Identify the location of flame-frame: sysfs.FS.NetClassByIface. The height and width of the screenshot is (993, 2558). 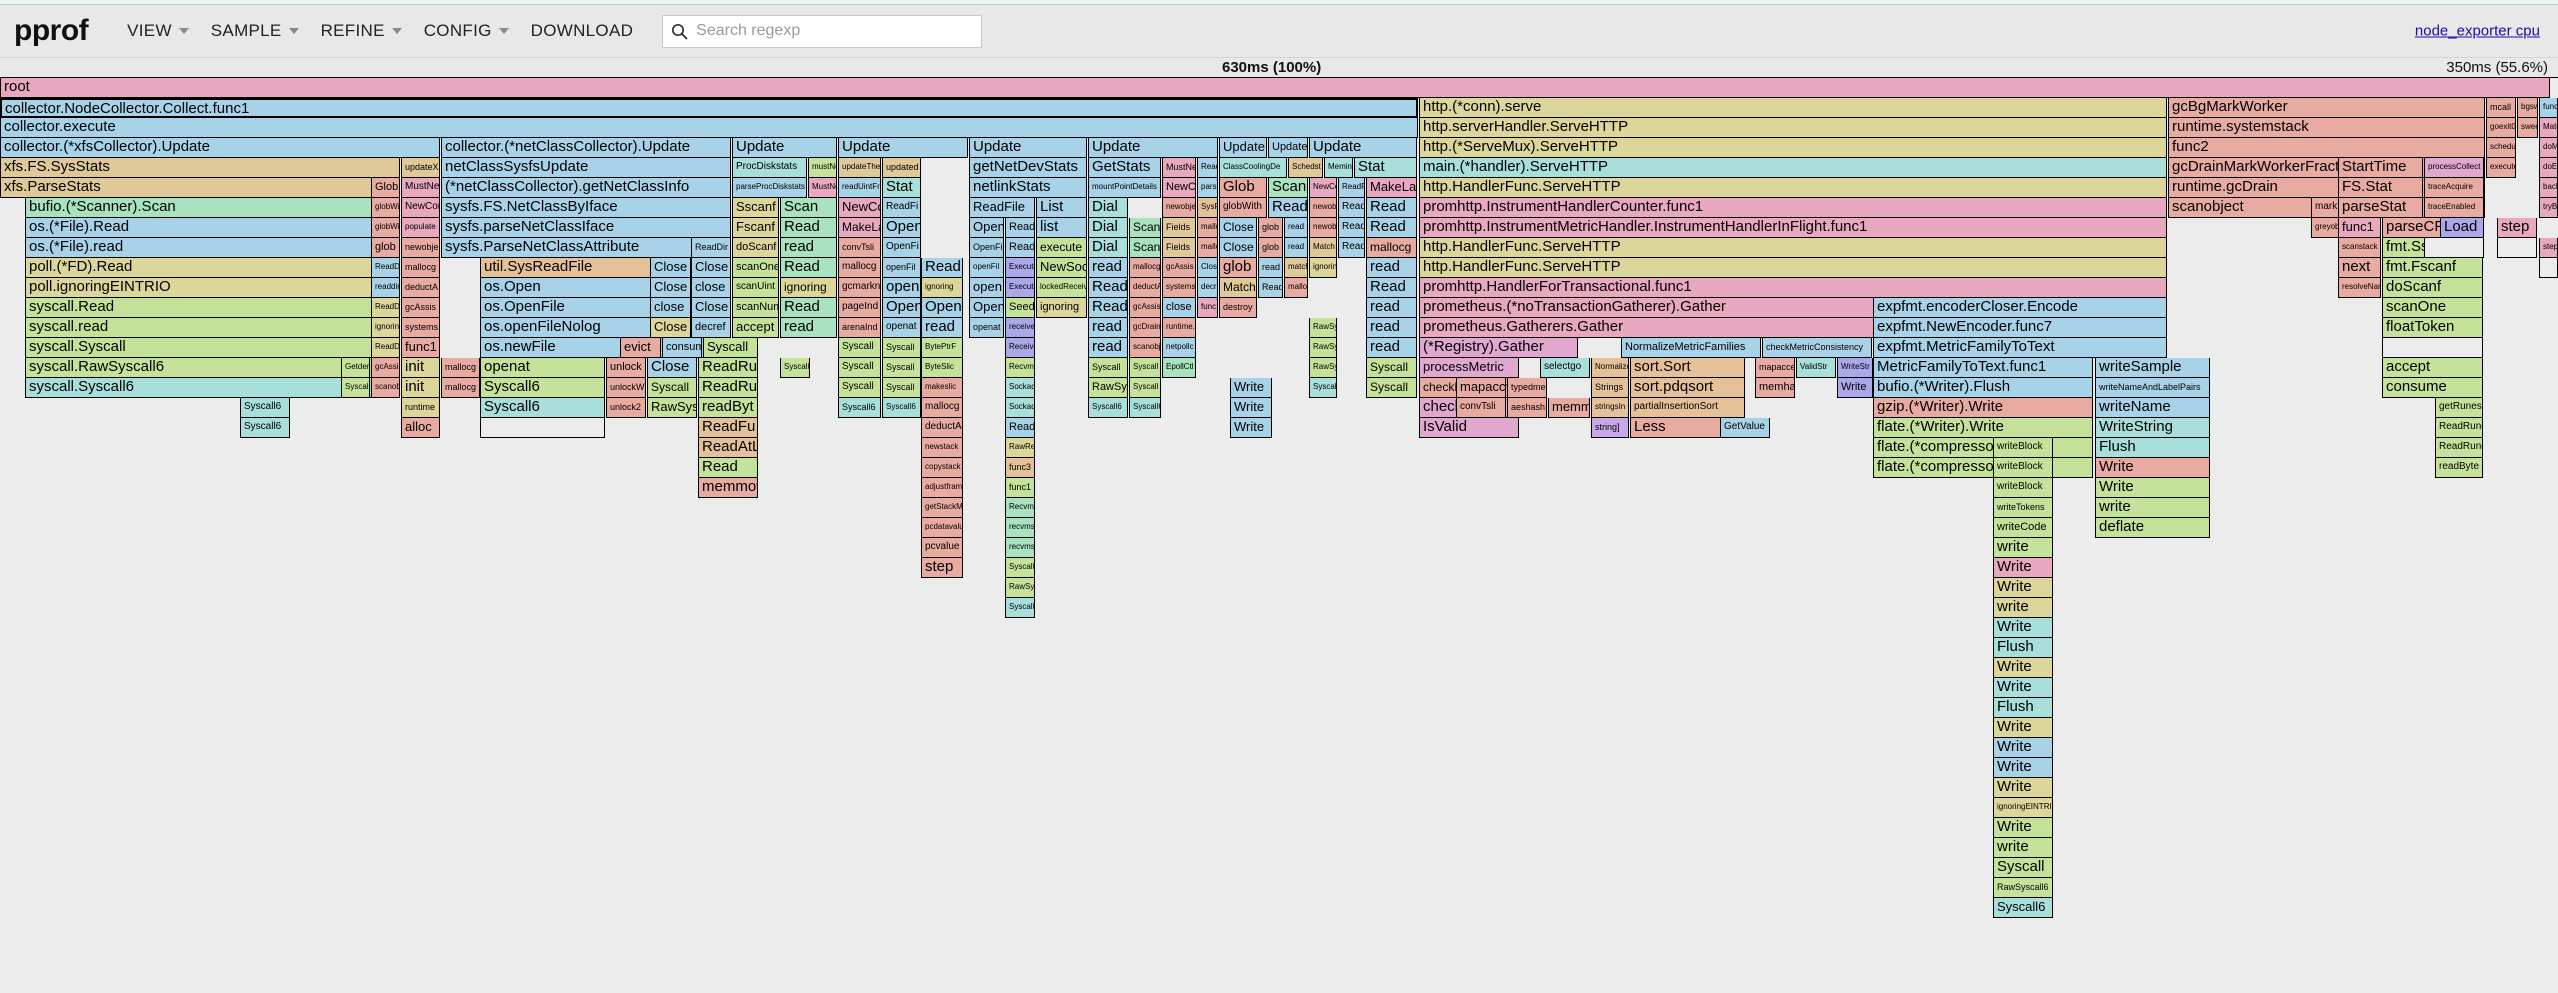
(586, 208).